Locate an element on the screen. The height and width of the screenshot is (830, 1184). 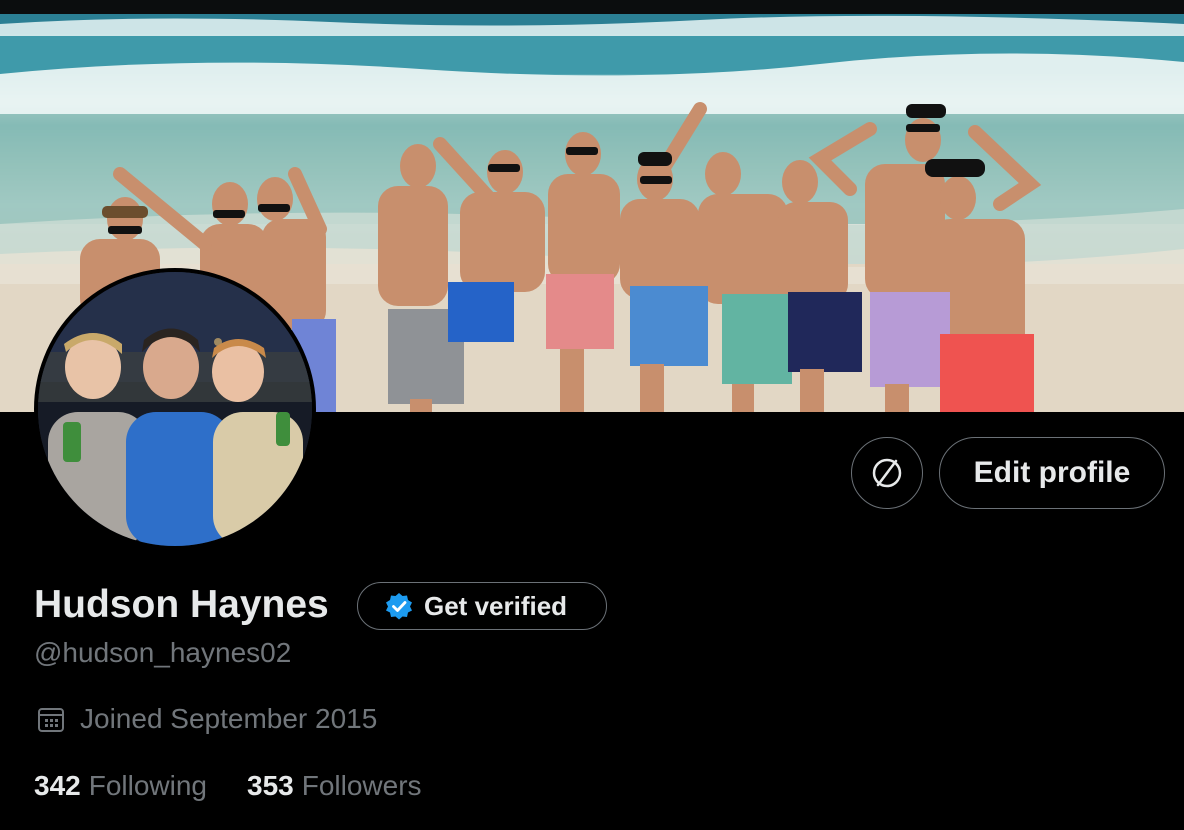
verified-badge-icon is located at coordinates (399, 606).